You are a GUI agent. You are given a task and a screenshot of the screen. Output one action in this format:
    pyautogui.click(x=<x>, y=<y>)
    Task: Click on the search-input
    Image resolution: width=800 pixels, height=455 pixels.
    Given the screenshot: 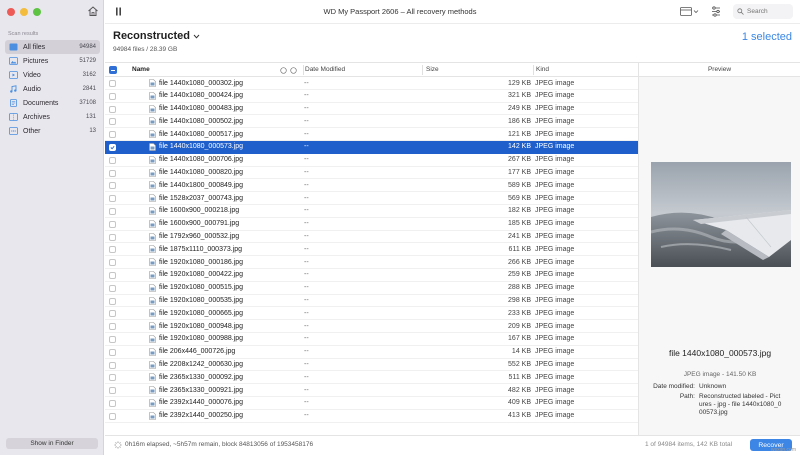 What is the action you would take?
    pyautogui.click(x=769, y=11)
    